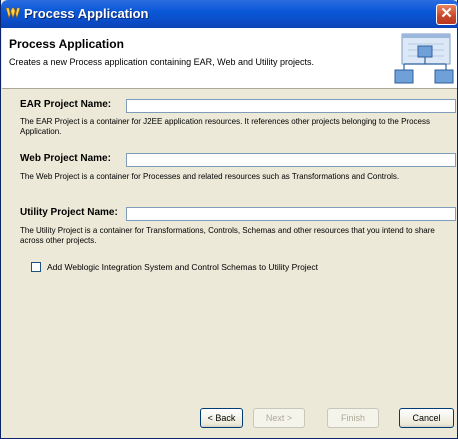 The image size is (458, 439). Describe the element at coordinates (291, 160) in the screenshot. I see `web-project-name-input` at that location.